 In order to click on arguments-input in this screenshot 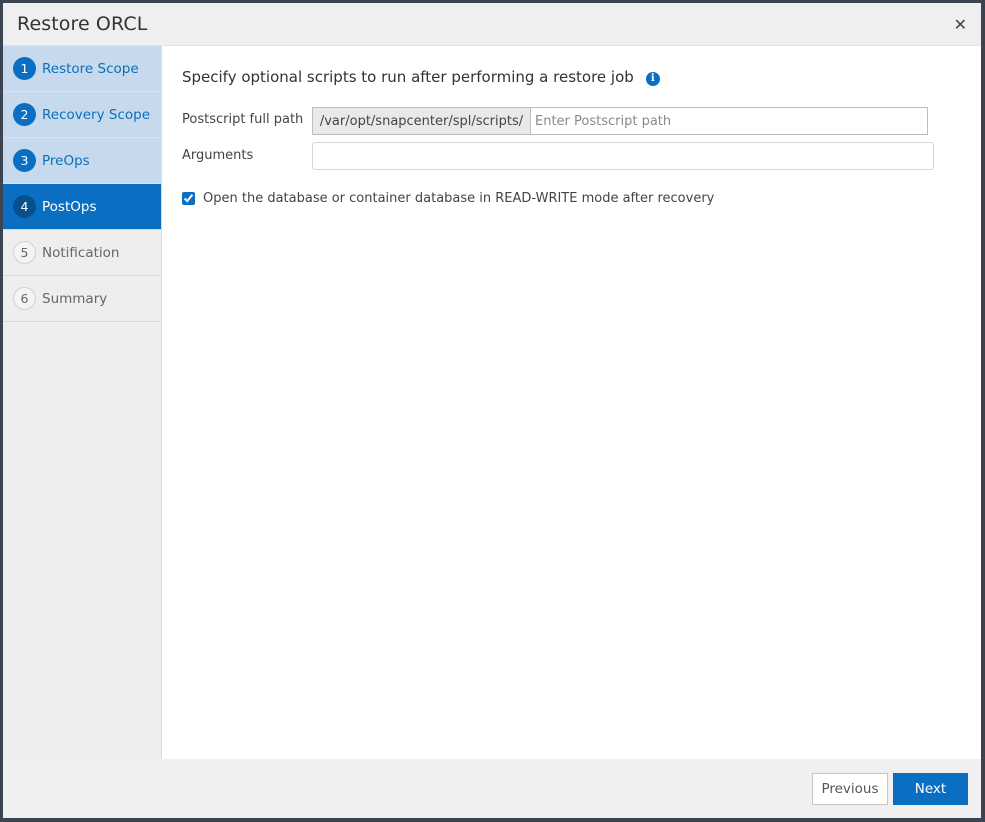, I will do `click(623, 156)`.